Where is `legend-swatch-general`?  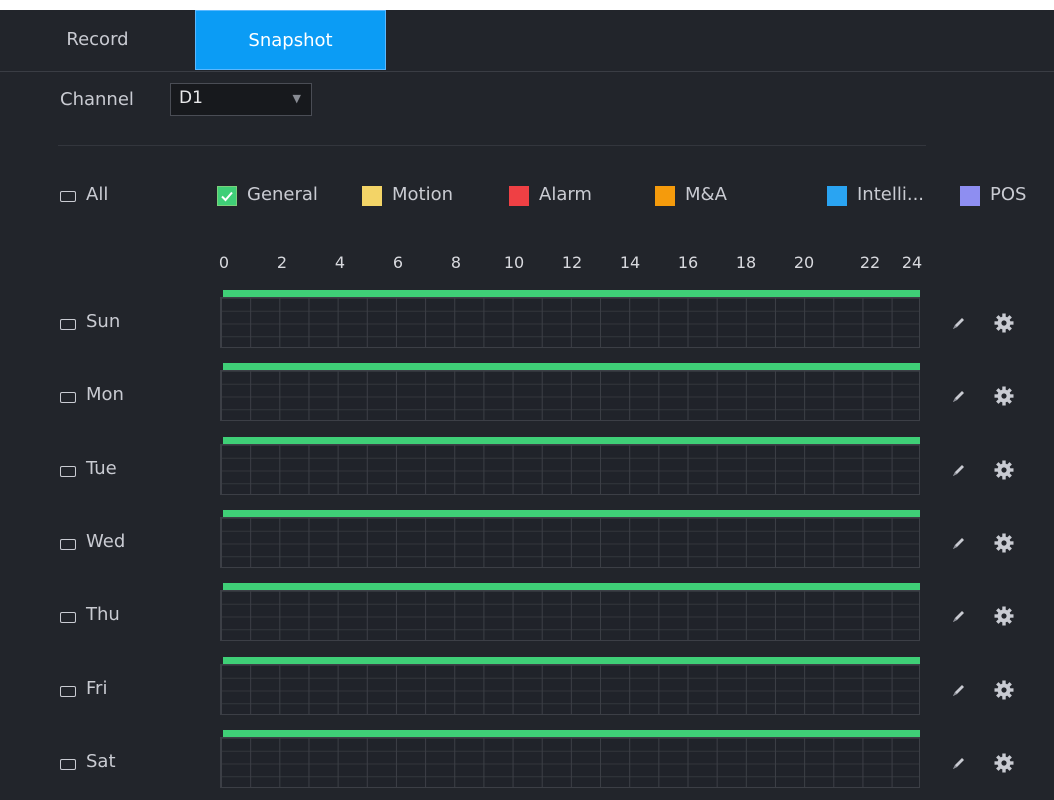 legend-swatch-general is located at coordinates (227, 196).